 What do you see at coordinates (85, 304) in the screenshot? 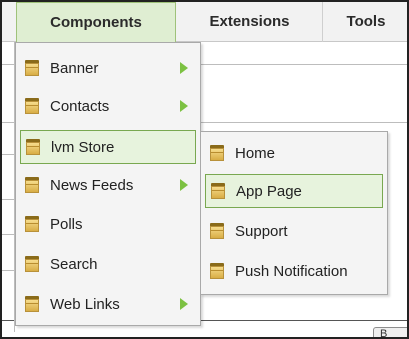
I see `menu-item-label: Web Links` at bounding box center [85, 304].